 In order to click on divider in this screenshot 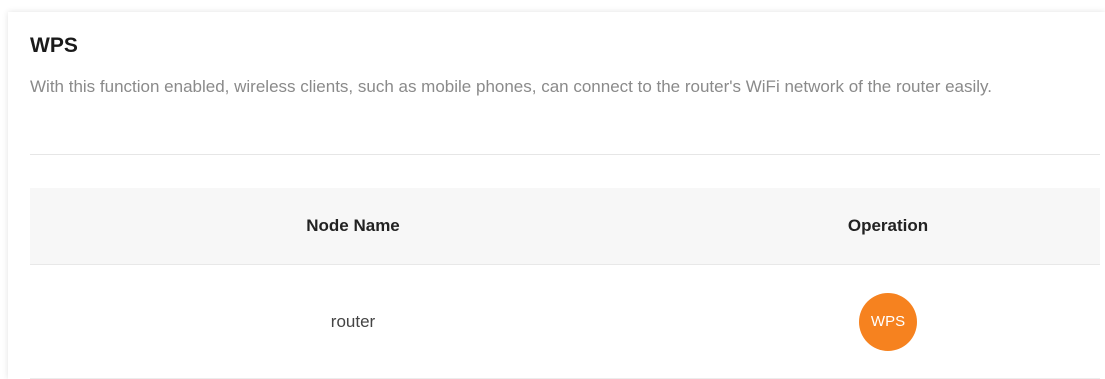, I will do `click(565, 154)`.